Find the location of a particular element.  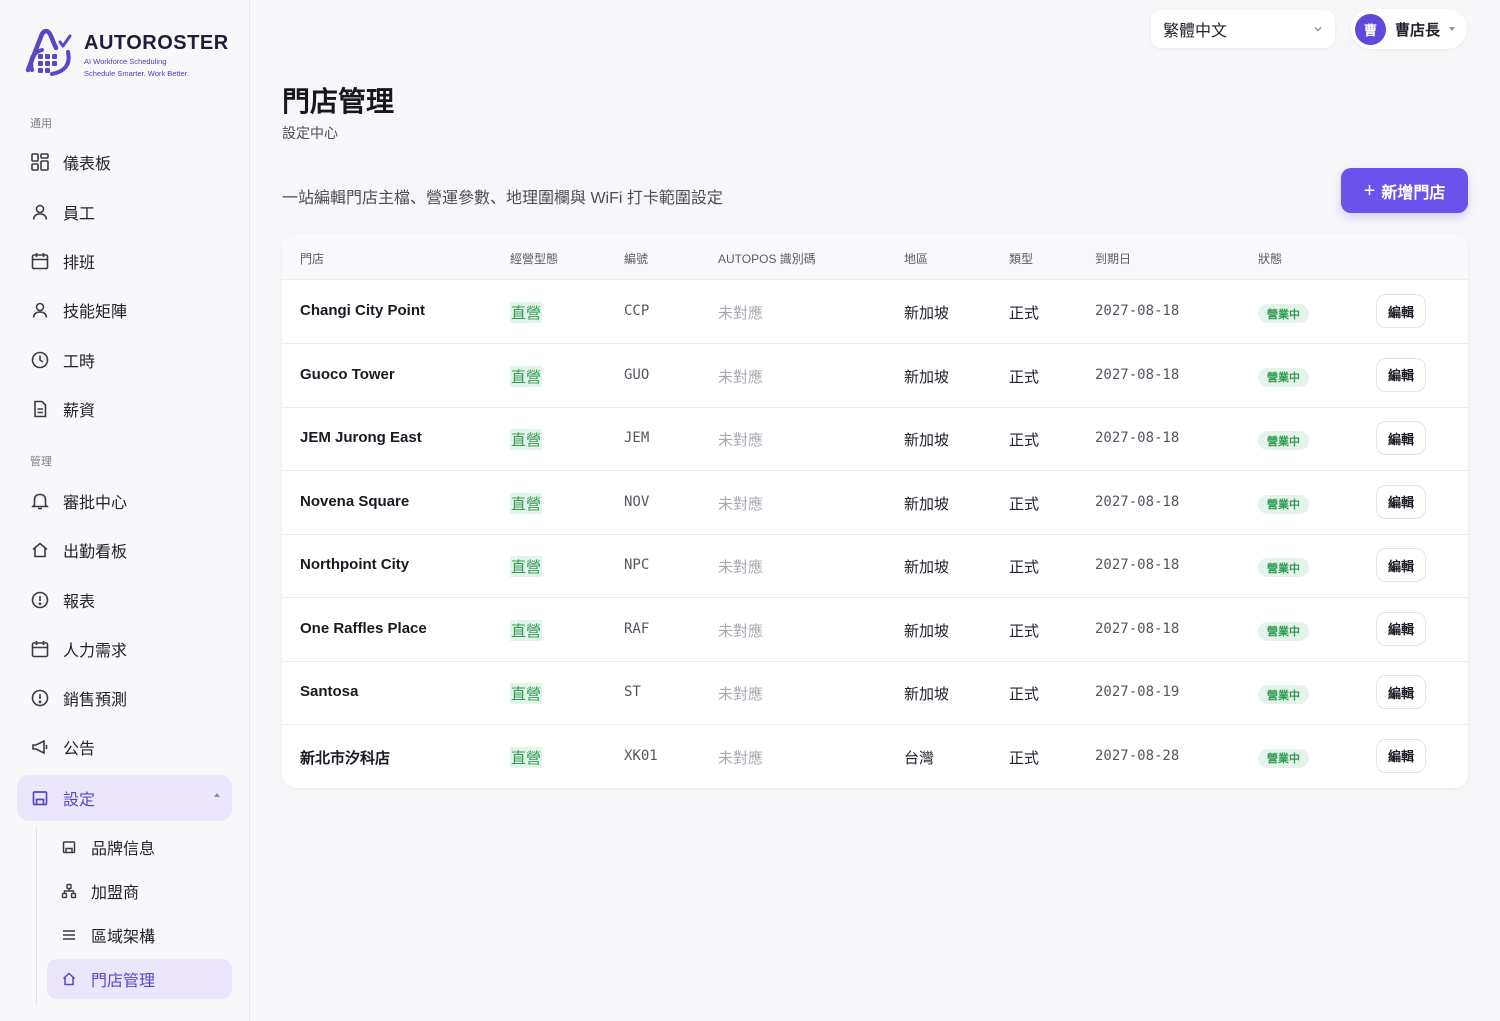

brand-slogan: Schedule Smarter. Work Better. is located at coordinates (136, 73).